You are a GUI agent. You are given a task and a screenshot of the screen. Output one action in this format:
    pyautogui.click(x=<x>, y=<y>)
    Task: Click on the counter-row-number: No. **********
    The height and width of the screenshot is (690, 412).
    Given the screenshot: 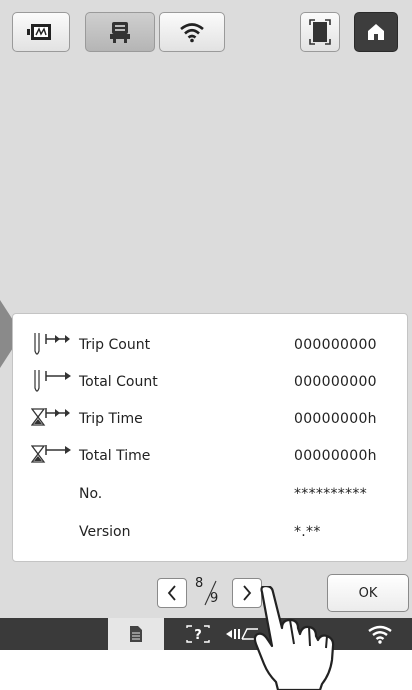 What is the action you would take?
    pyautogui.click(x=211, y=495)
    